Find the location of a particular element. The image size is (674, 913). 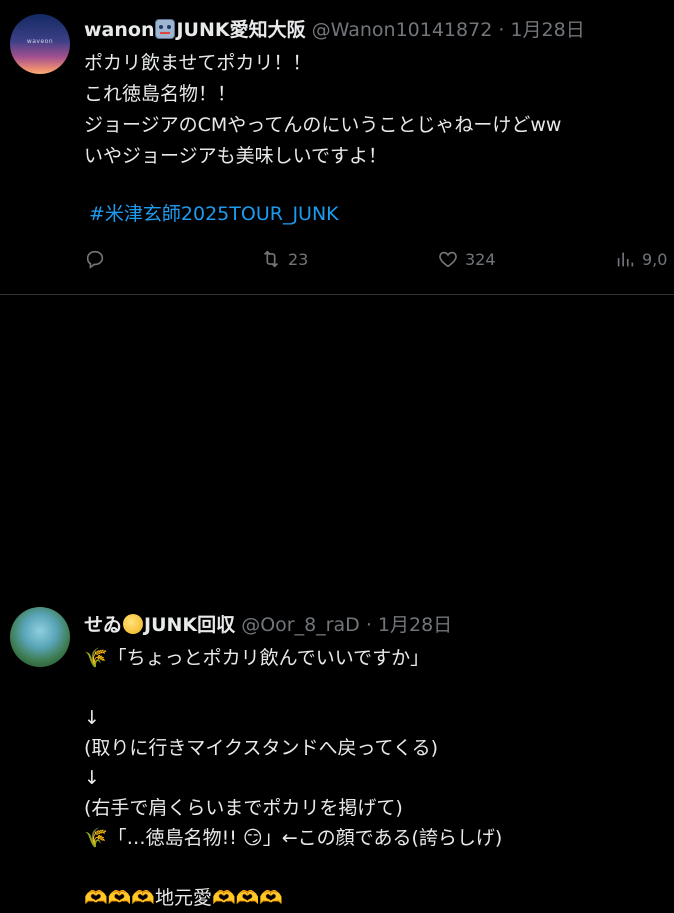

retweet-button: 23 is located at coordinates (284, 259).